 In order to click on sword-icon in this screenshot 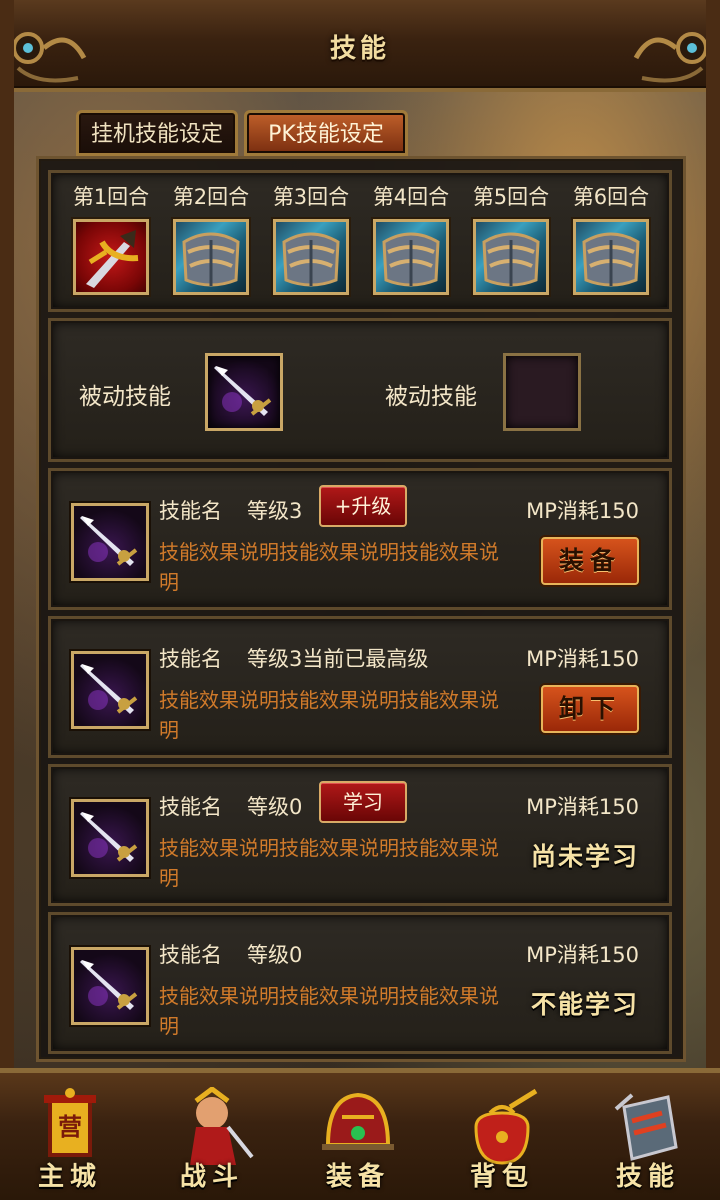, I will do `click(111, 257)`.